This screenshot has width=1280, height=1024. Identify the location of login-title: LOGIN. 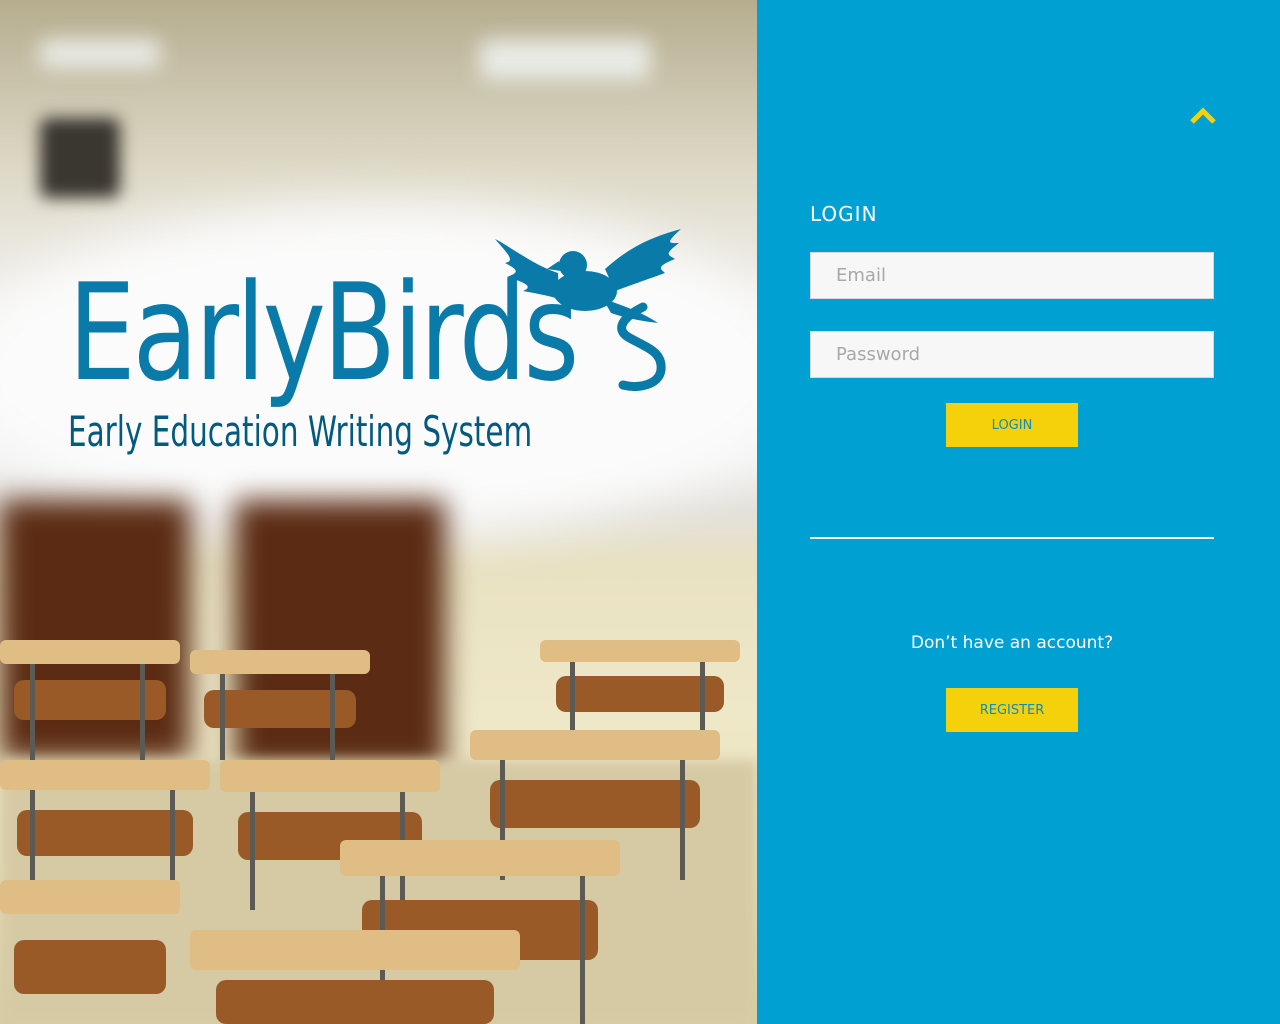
(844, 214).